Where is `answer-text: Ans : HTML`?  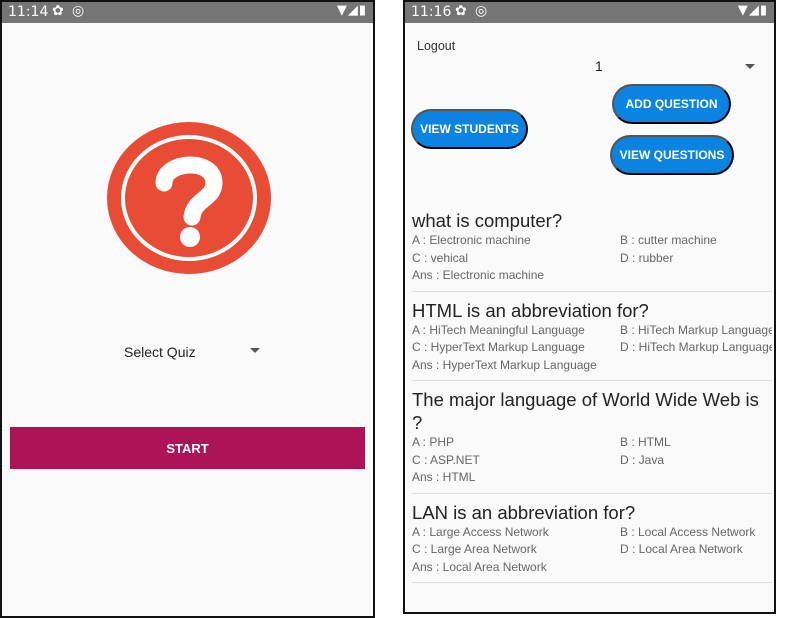 answer-text: Ans : HTML is located at coordinates (444, 477).